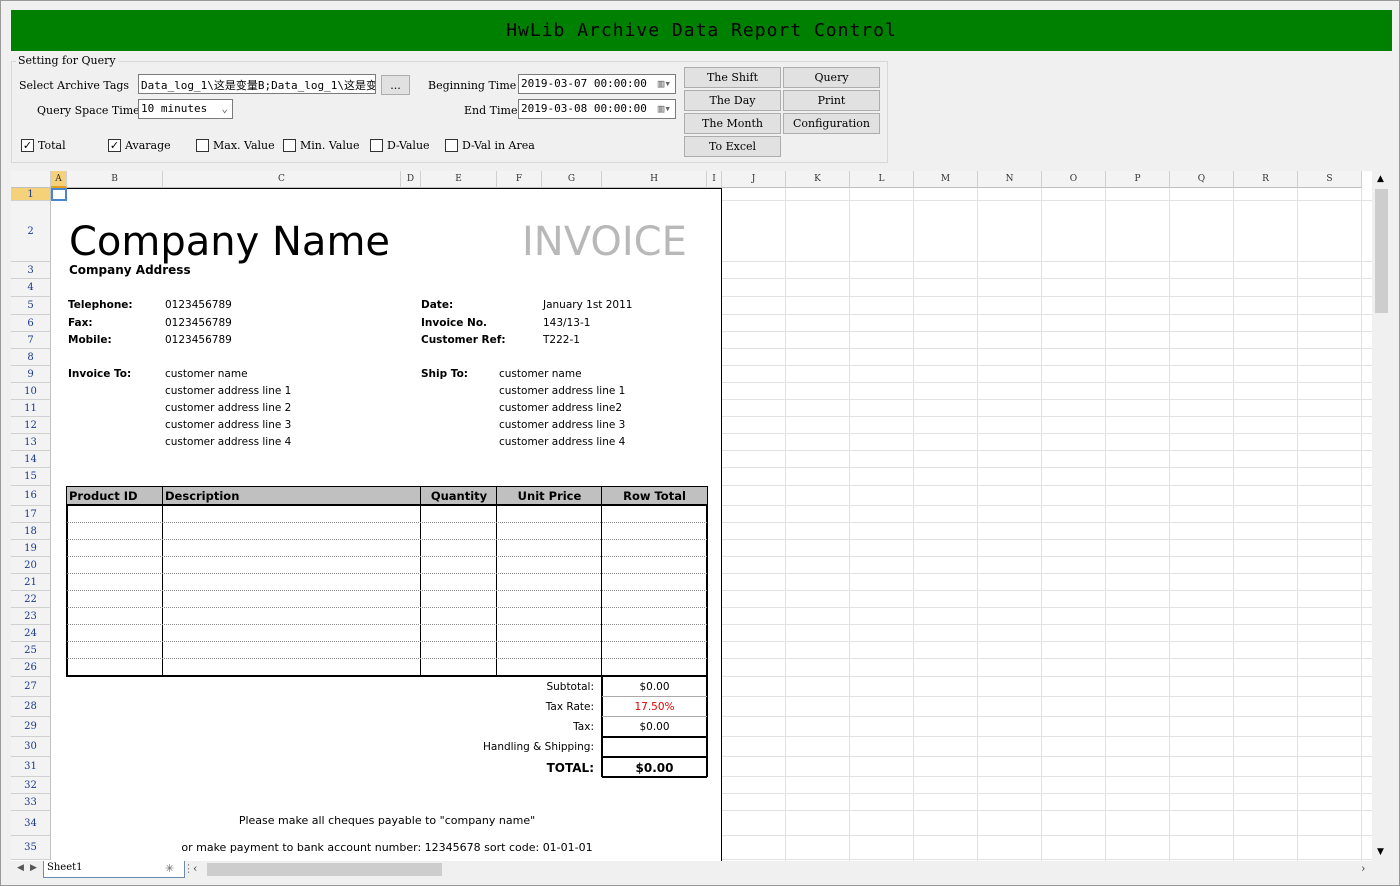 This screenshot has height=886, width=1400. I want to click on select-all-corner, so click(31, 179).